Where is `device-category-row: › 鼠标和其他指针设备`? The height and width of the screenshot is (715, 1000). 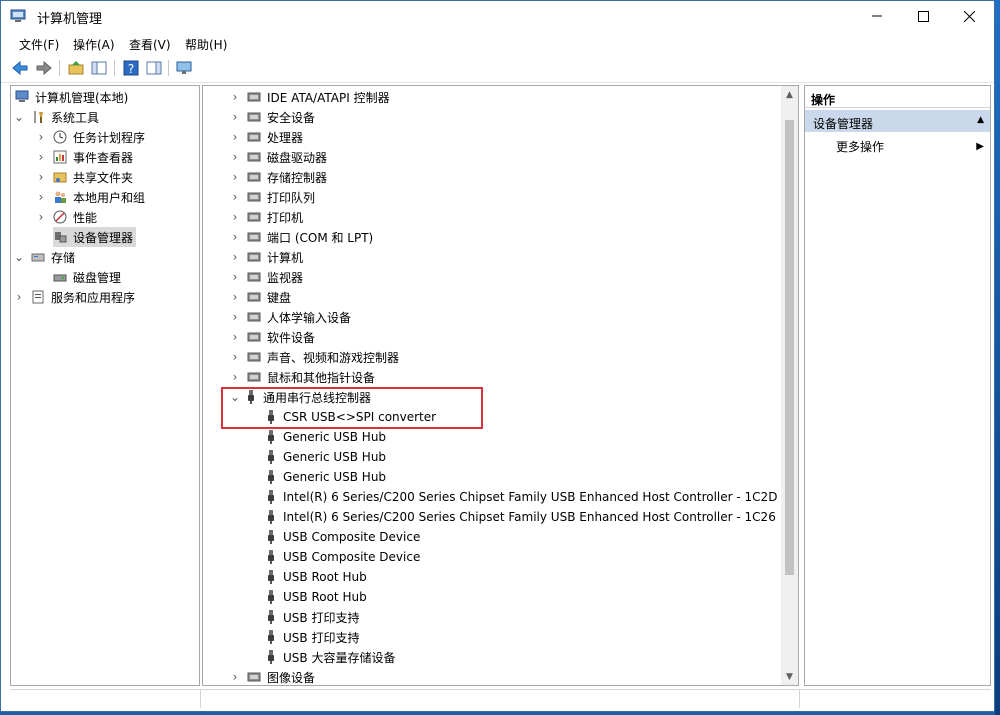
device-category-row: › 鼠标和其他指针设备 is located at coordinates (302, 377).